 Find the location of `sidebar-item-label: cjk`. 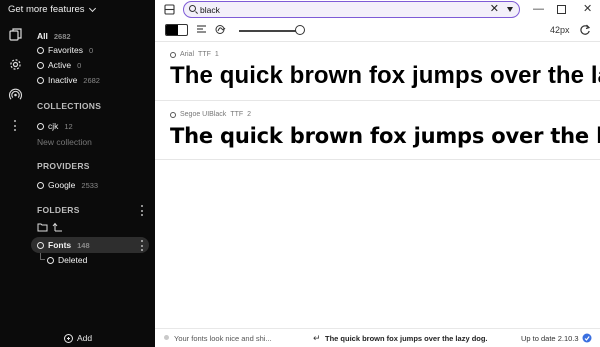

sidebar-item-label: cjk is located at coordinates (53, 126).